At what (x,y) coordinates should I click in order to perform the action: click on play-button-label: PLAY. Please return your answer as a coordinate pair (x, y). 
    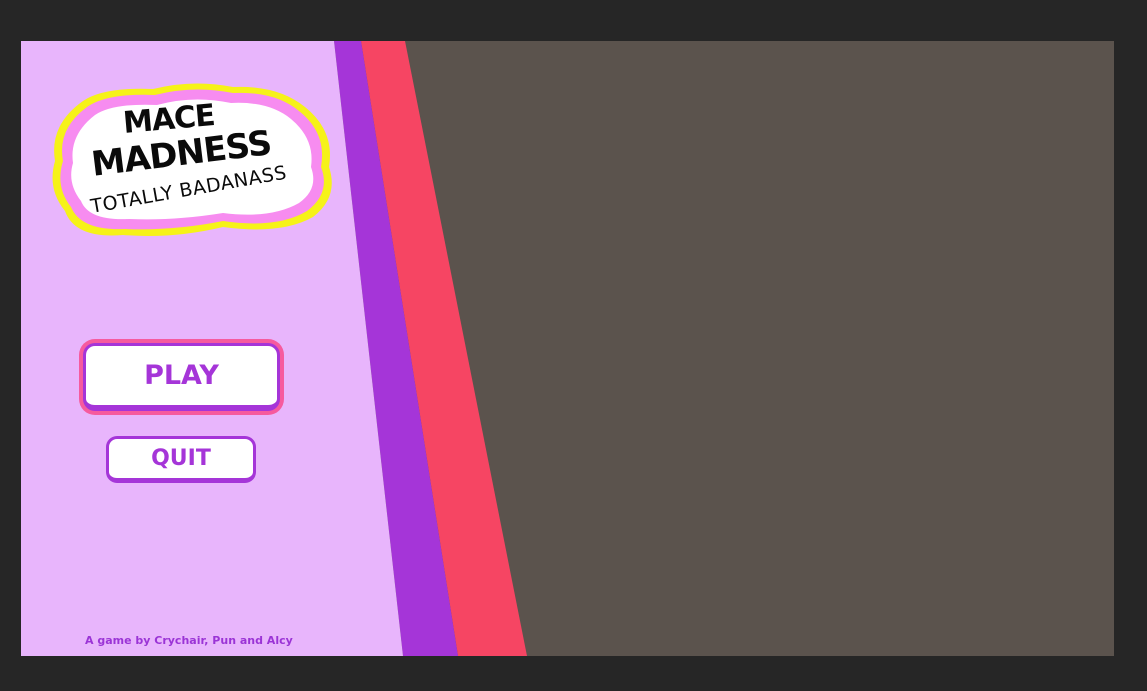
    Looking at the image, I should click on (181, 375).